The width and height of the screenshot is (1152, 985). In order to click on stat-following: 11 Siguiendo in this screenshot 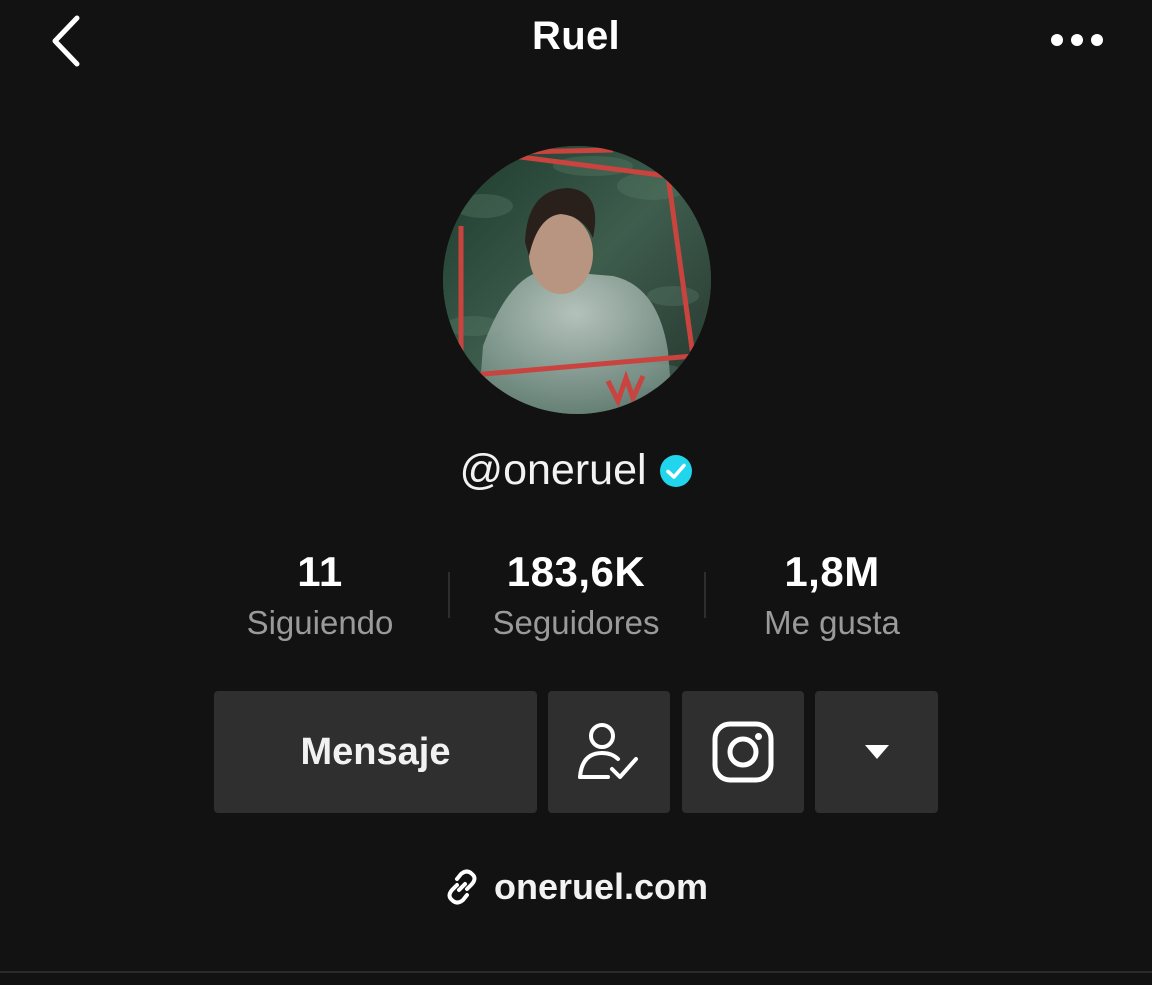, I will do `click(320, 595)`.